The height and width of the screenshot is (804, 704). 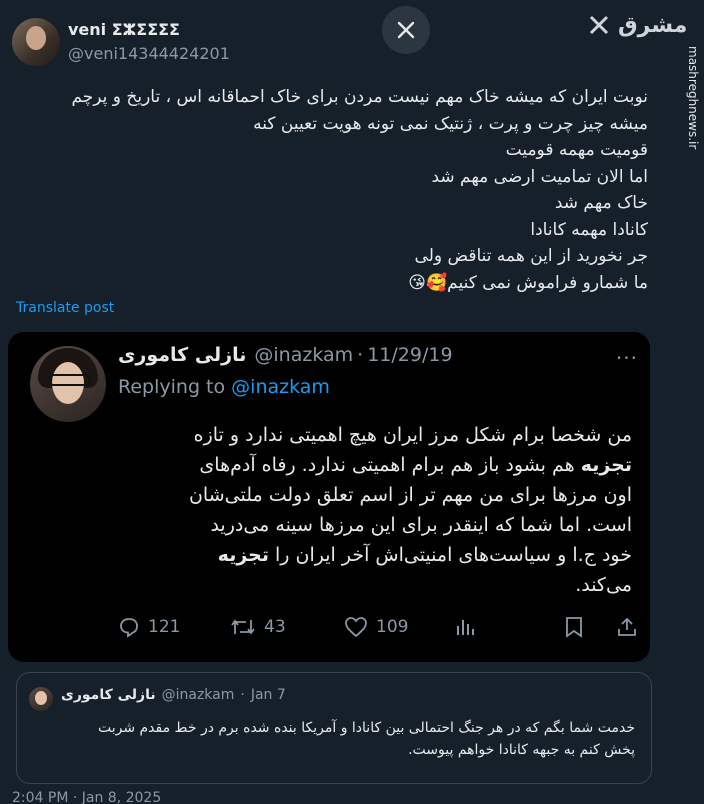 What do you see at coordinates (653, 25) in the screenshot?
I see `brand-name: مشرق` at bounding box center [653, 25].